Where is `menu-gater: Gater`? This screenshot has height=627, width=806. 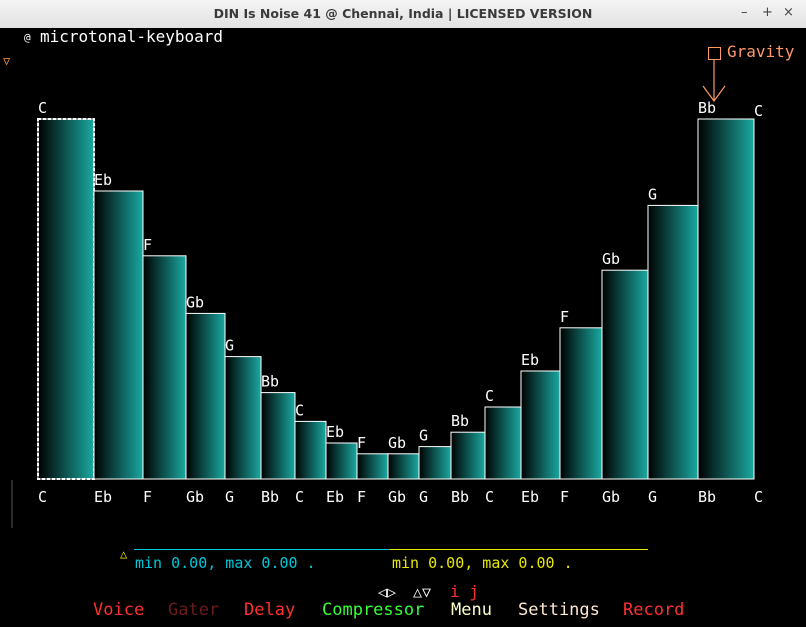 menu-gater: Gater is located at coordinates (193, 610).